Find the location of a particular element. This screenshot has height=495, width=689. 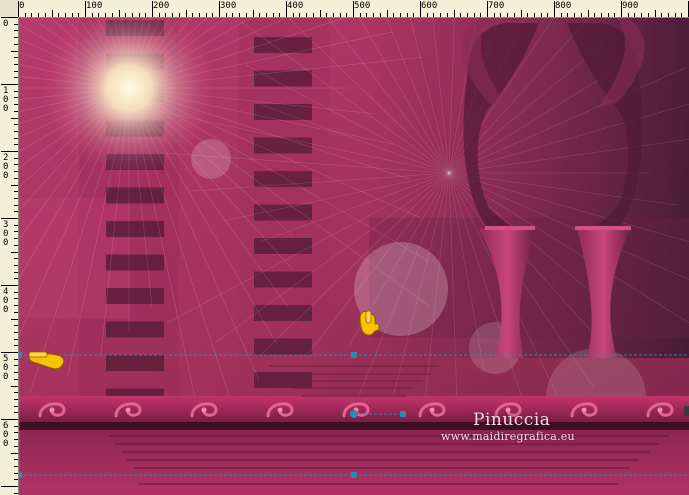

vertical-ruler: 0 100 200 300 400 500 600 is located at coordinates (9, 256).